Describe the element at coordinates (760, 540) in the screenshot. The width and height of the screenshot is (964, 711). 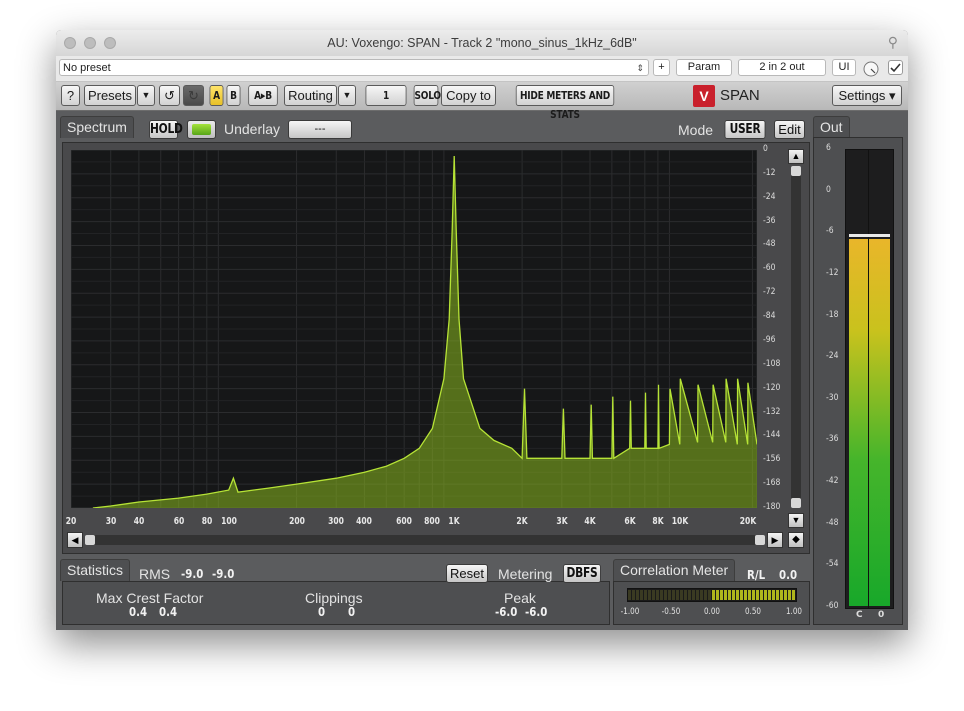
I see `horizontal-scroll-handle-right` at that location.